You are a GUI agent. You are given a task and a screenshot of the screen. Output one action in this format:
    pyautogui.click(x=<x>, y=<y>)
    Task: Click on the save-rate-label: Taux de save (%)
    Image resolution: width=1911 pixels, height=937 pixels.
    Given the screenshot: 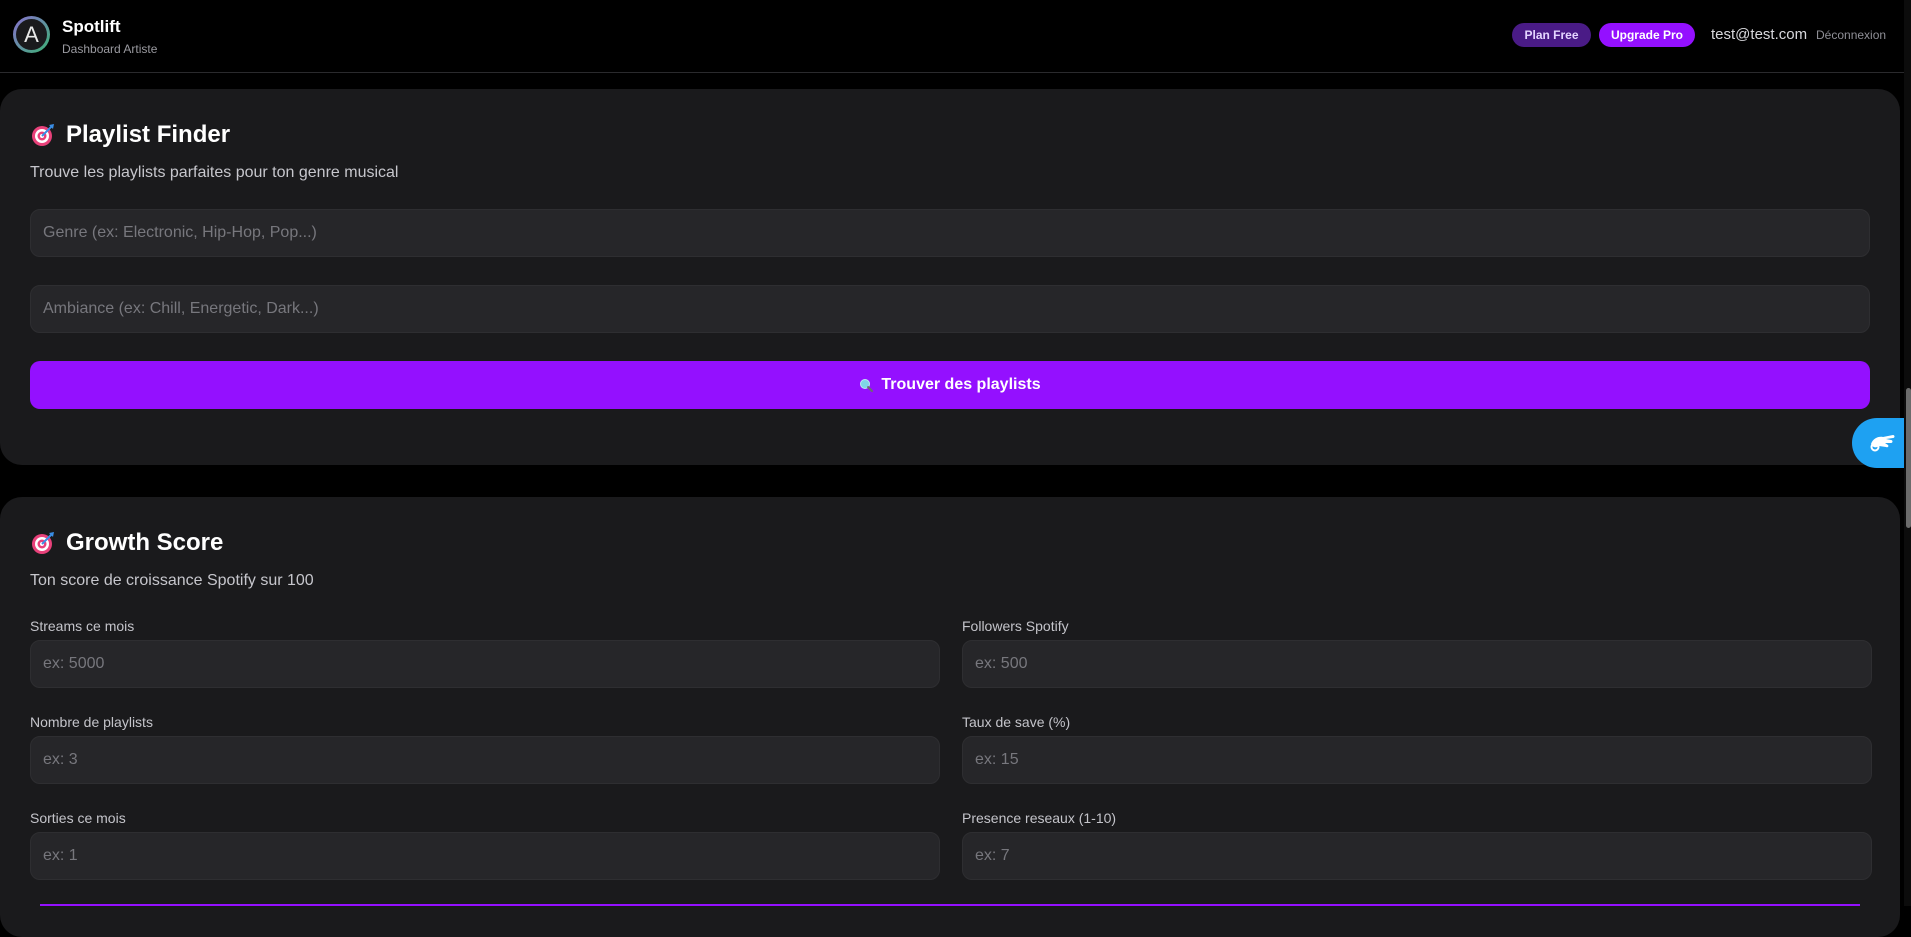 What is the action you would take?
    pyautogui.click(x=1016, y=722)
    